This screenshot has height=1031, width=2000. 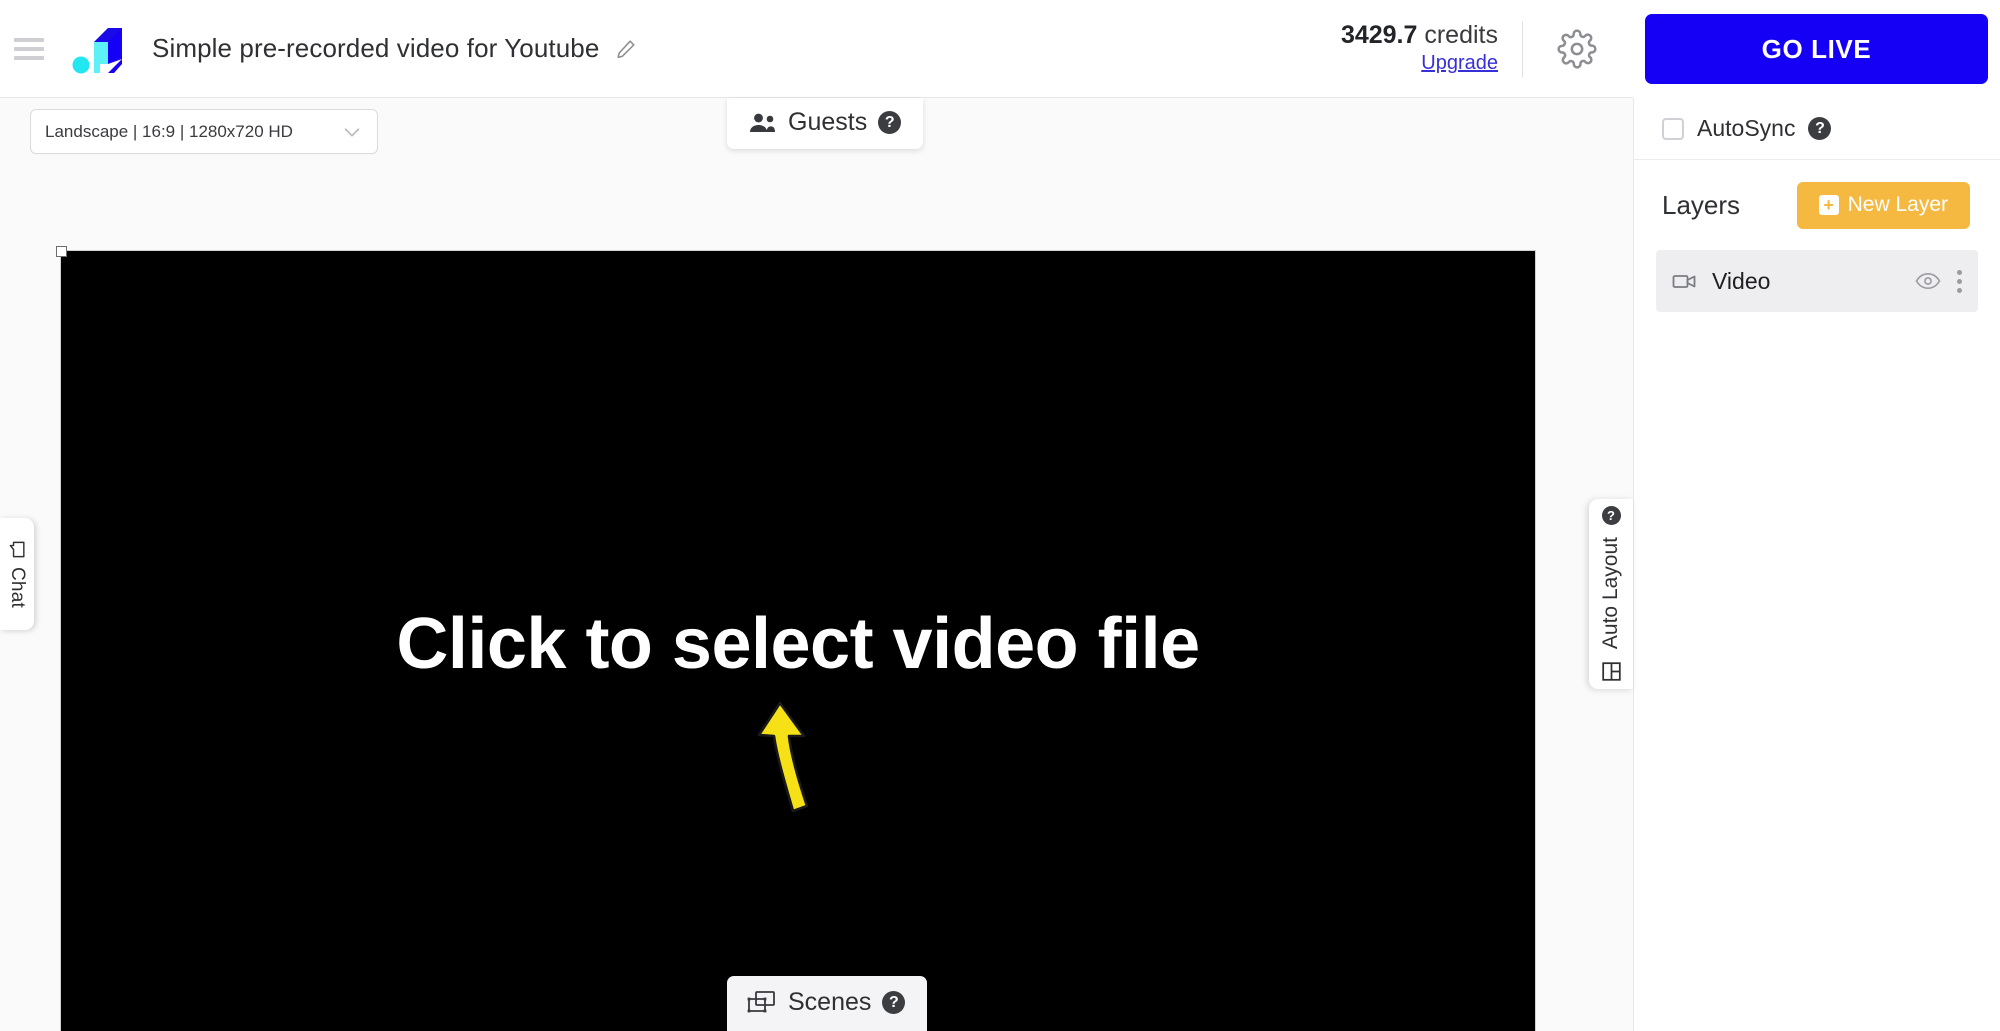 I want to click on eye-icon, so click(x=1928, y=281).